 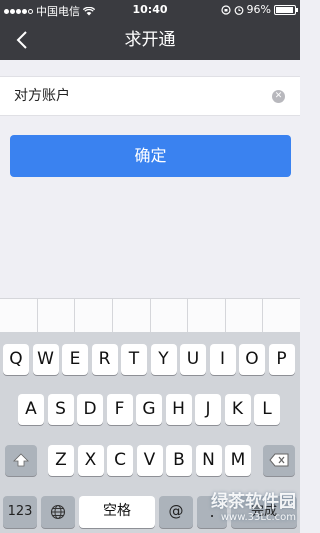 What do you see at coordinates (119, 409) in the screenshot?
I see `key-f: F` at bounding box center [119, 409].